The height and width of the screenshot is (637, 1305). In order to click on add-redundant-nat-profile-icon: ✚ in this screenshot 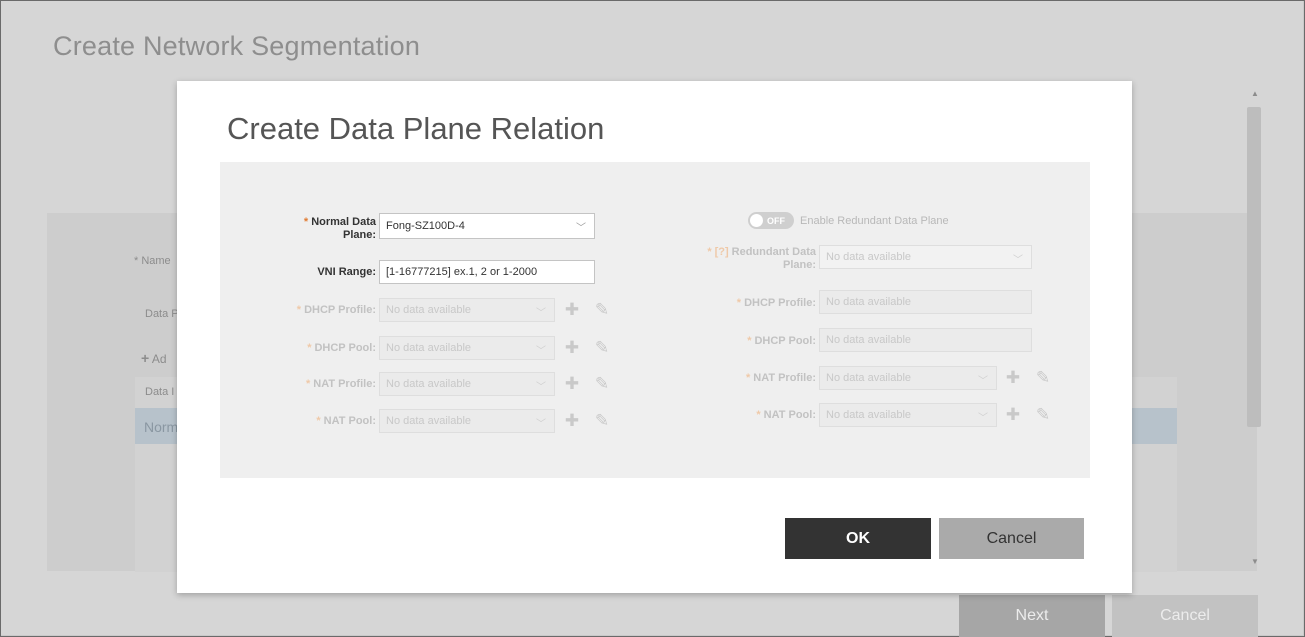, I will do `click(1013, 378)`.